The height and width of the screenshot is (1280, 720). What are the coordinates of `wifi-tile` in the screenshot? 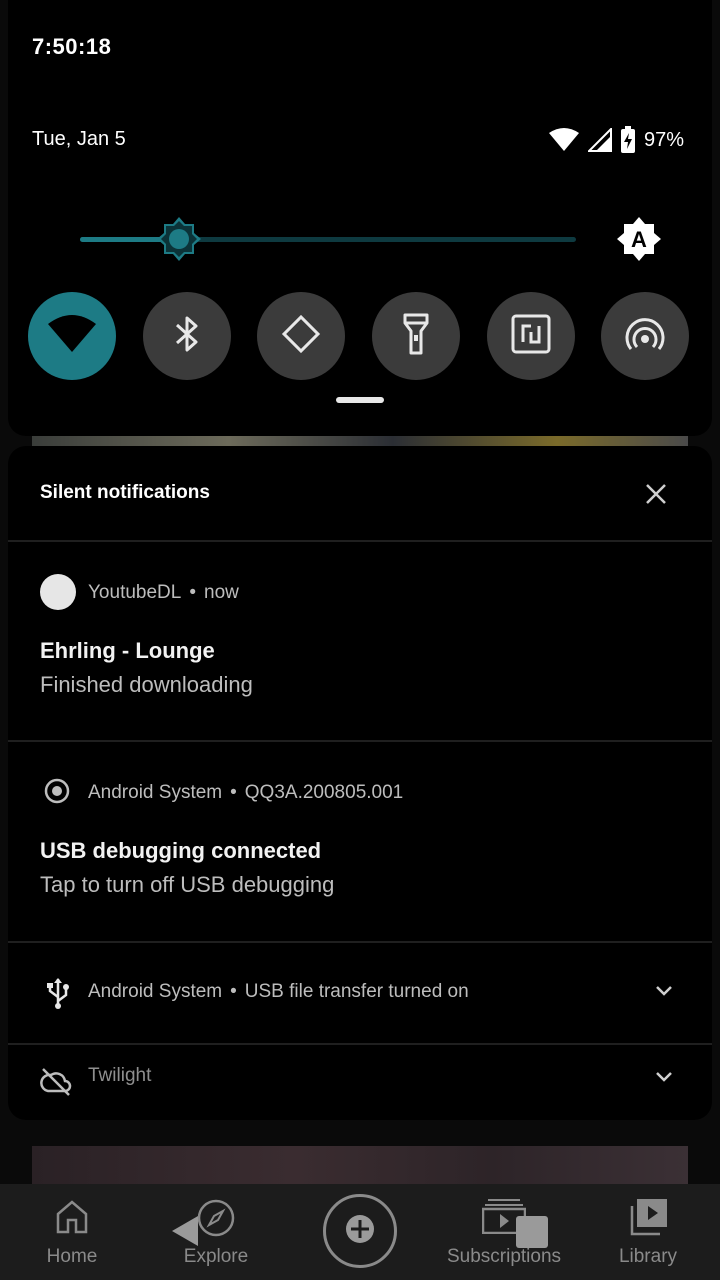 It's located at (72, 336).